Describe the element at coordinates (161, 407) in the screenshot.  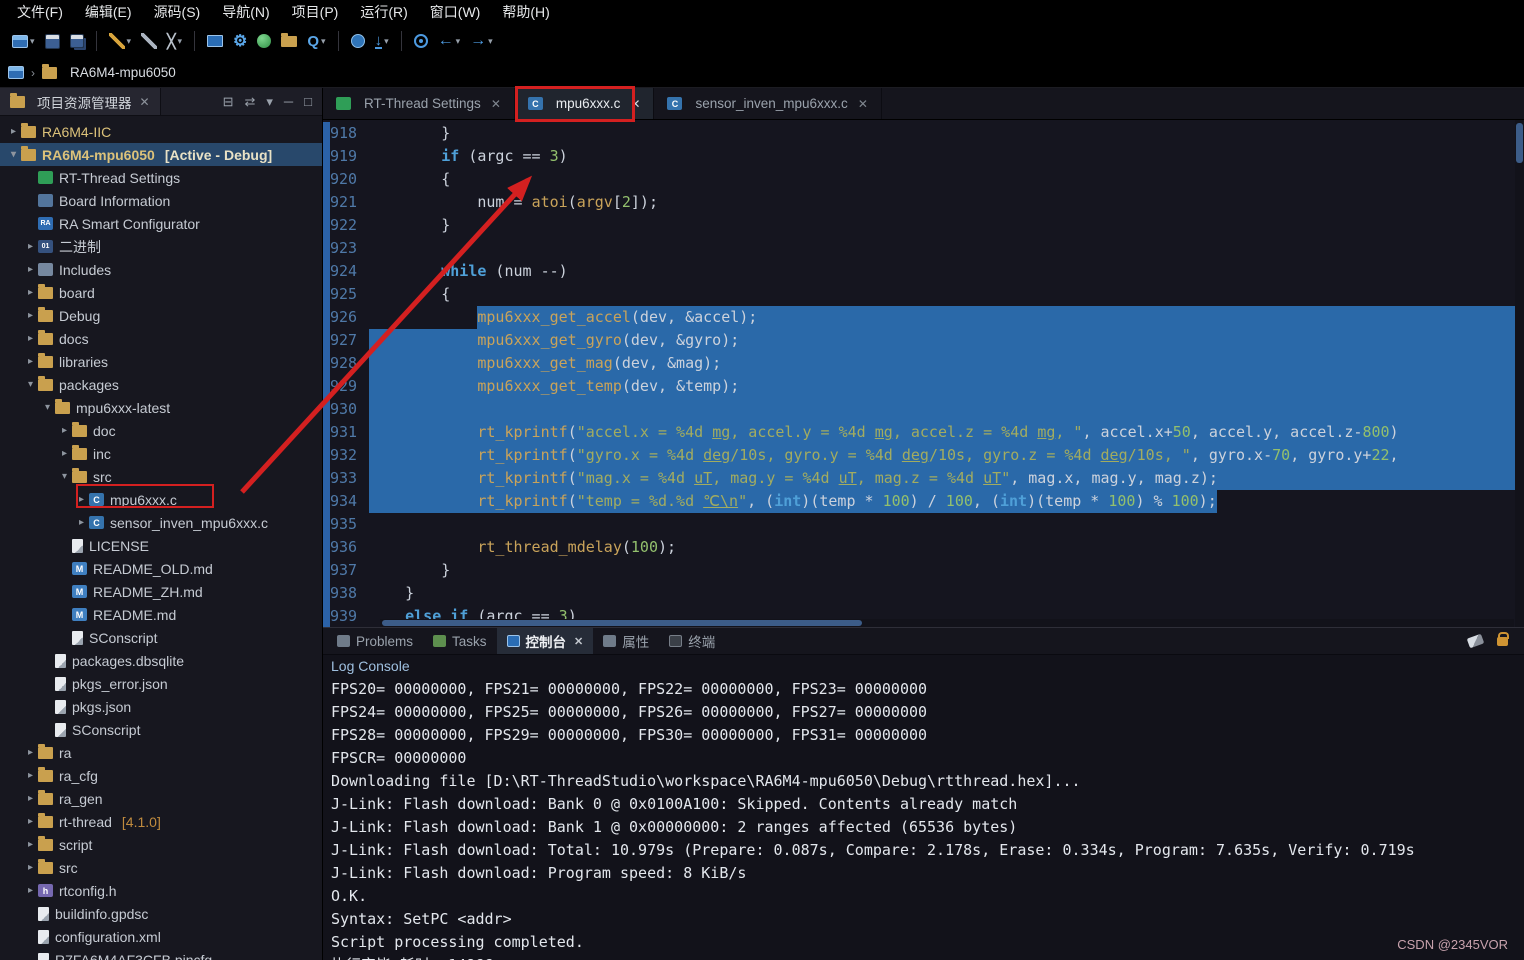
I see `tree-item-mpu6xxx-latest: ▾ mpu6xxx-latest` at that location.